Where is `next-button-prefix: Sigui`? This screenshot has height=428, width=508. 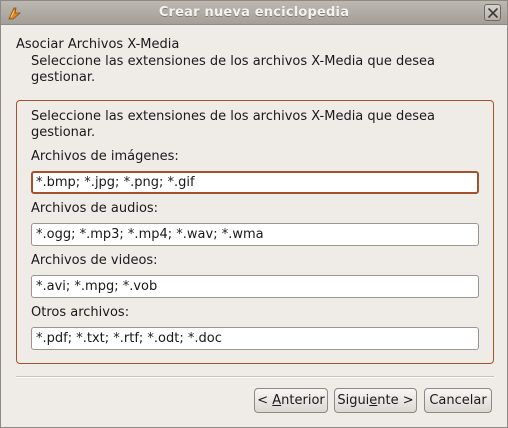 next-button-prefix: Sigui is located at coordinates (353, 400).